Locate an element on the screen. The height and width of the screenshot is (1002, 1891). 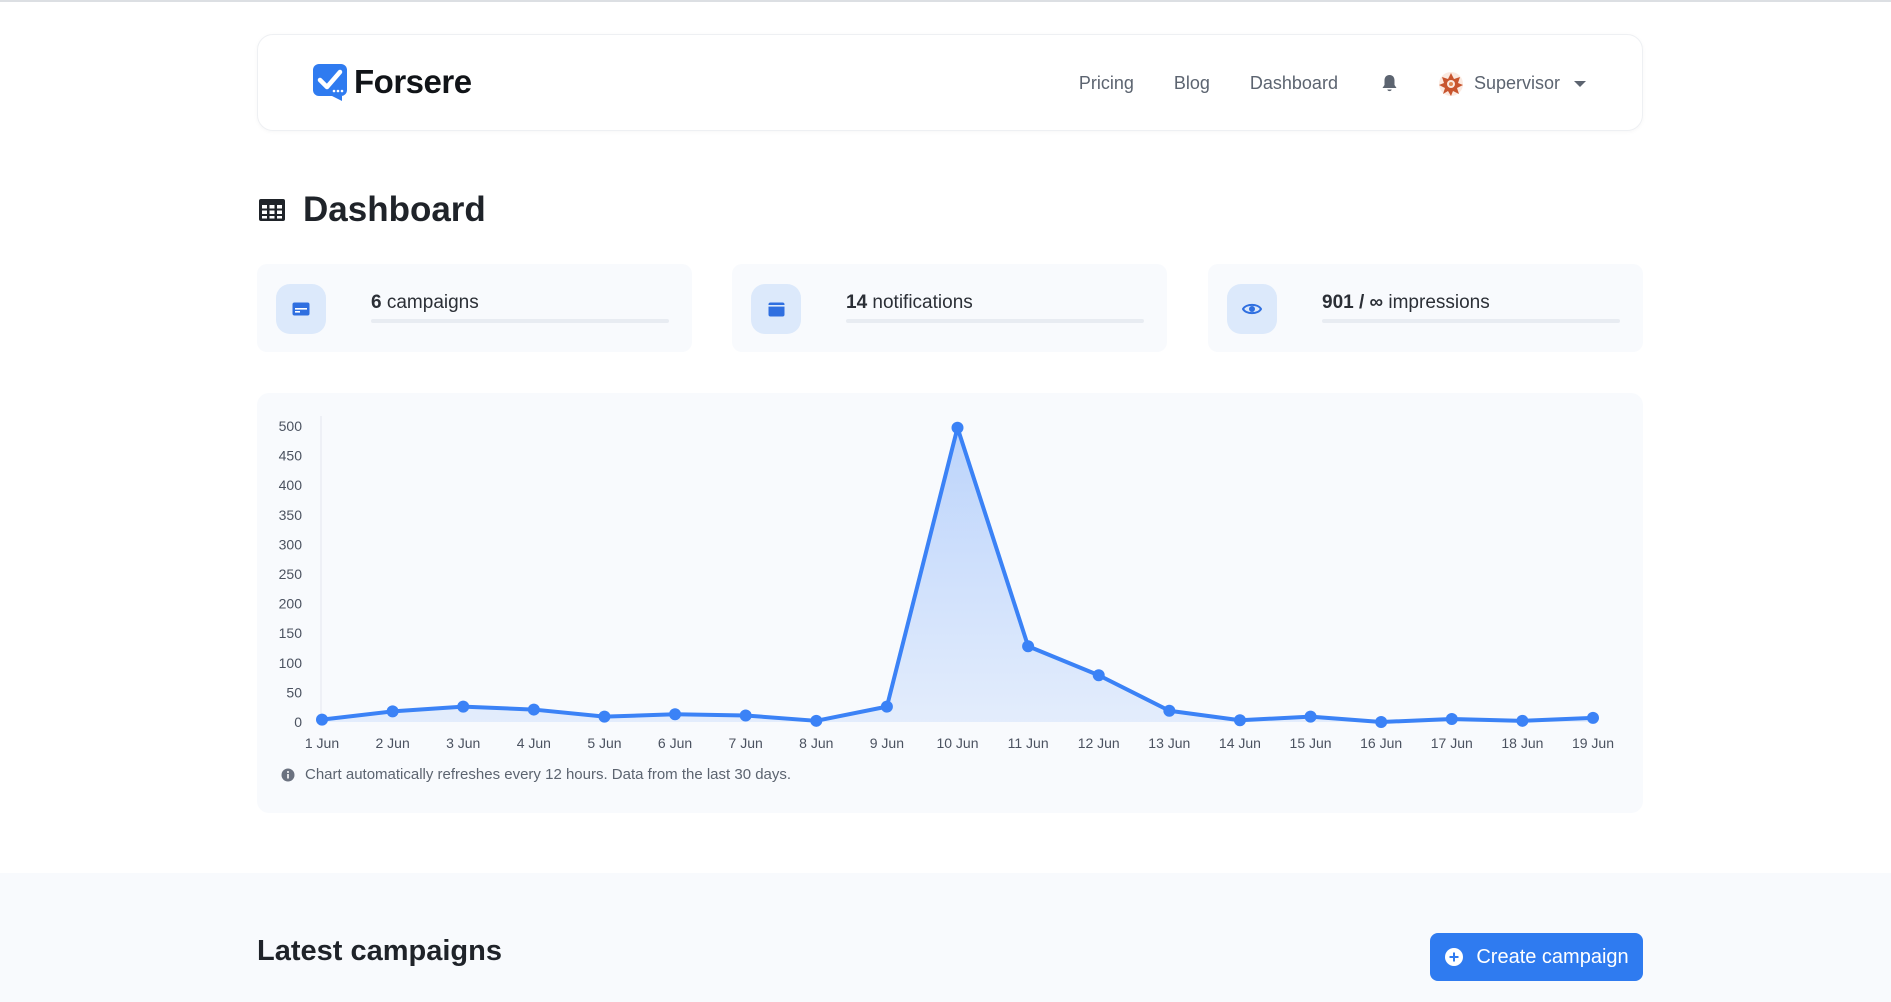
eye-icon is located at coordinates (1252, 309).